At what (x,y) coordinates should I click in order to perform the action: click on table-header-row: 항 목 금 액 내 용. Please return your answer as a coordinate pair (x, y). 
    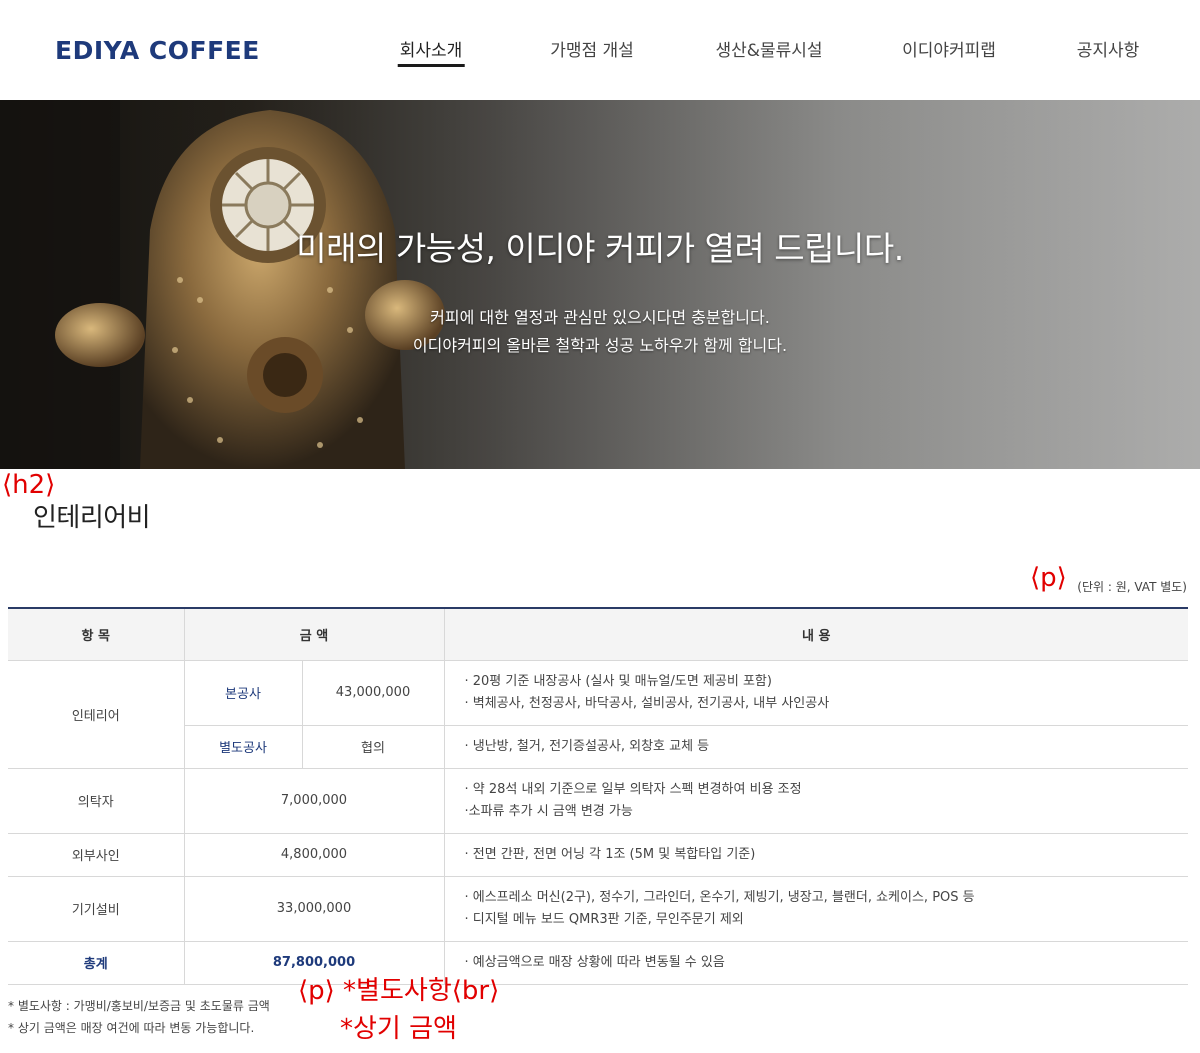
    Looking at the image, I should click on (598, 634).